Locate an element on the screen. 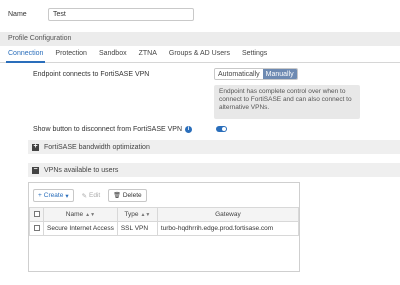  vpn-toolbar: + Create ▾ ✎ Edit 🗑 Delete is located at coordinates (90, 195).